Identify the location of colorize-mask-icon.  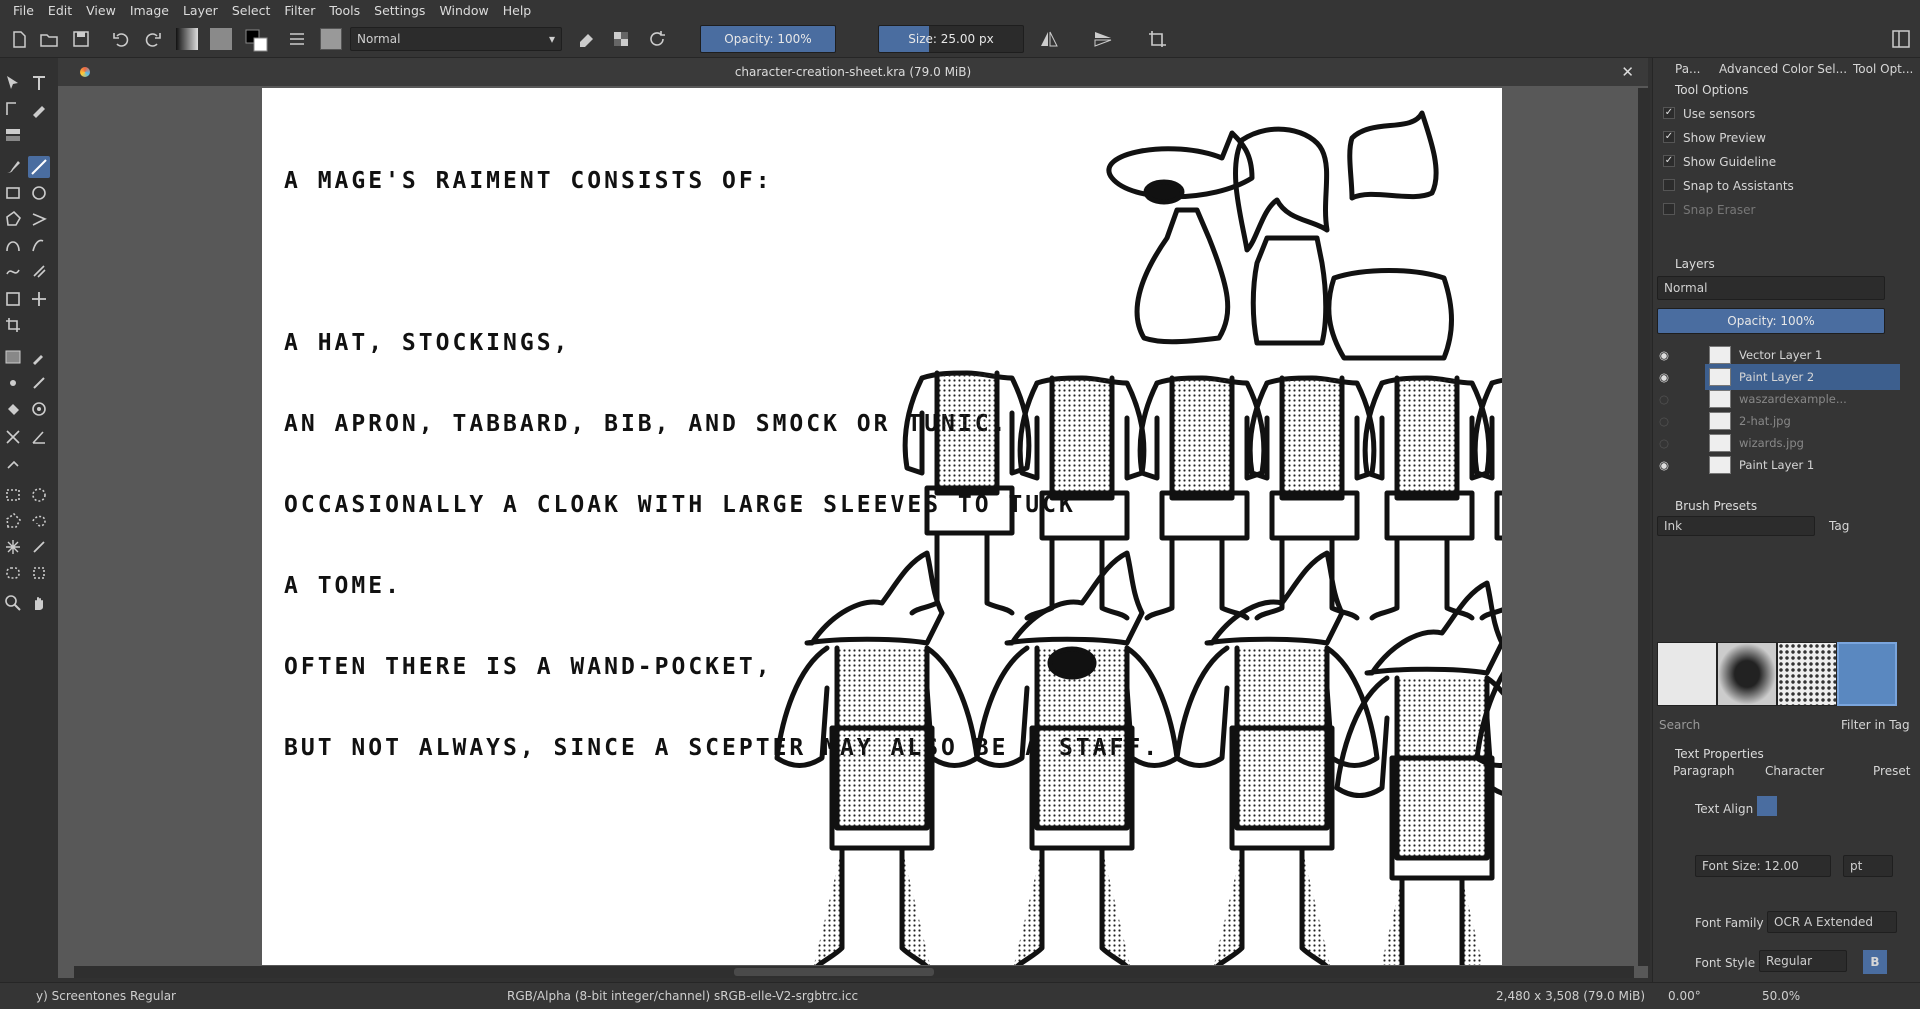
(13, 383).